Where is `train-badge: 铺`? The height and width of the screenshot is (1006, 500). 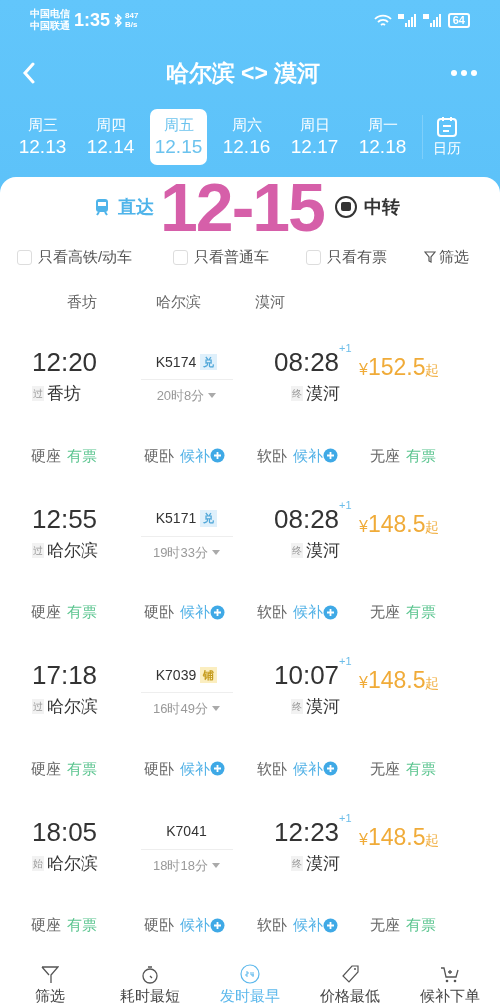
train-badge: 铺 is located at coordinates (209, 675).